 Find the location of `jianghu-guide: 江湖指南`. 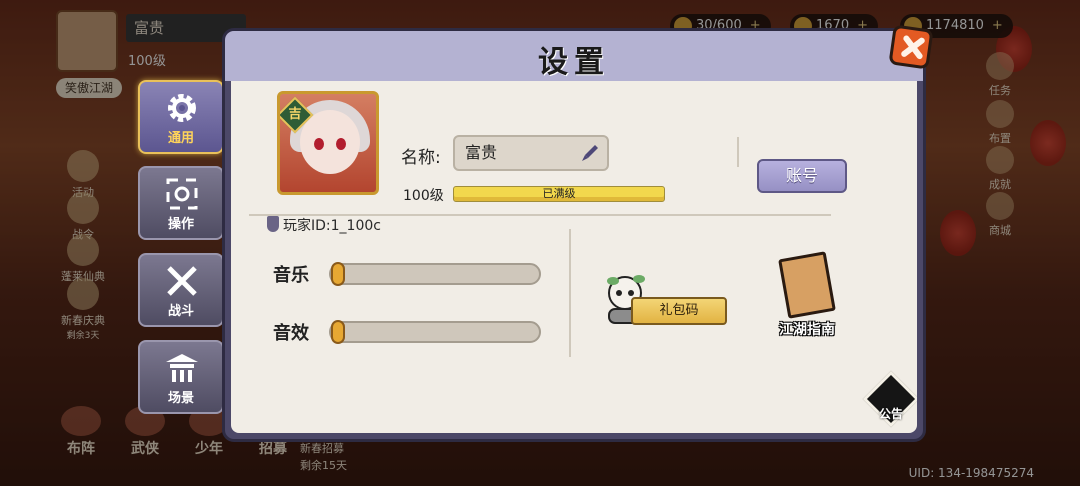

jianghu-guide: 江湖指南 is located at coordinates (807, 295).